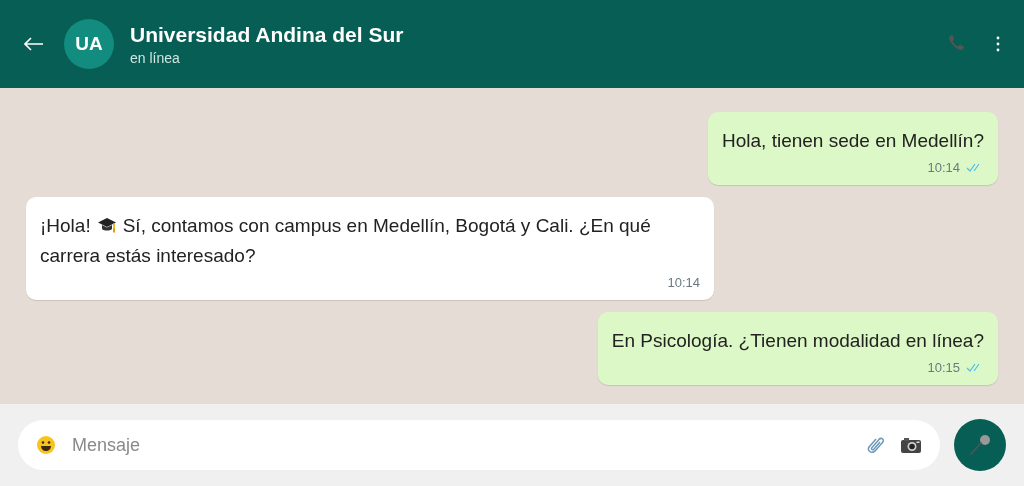 The height and width of the screenshot is (486, 1024). I want to click on smiley-icon, so click(46, 445).